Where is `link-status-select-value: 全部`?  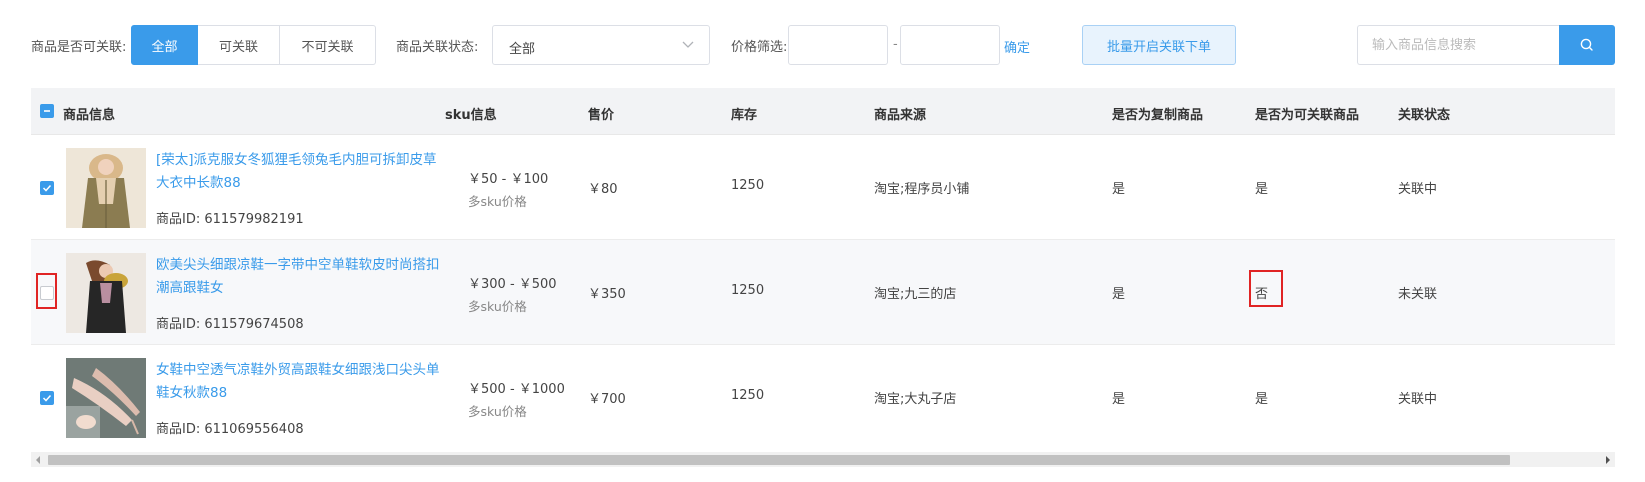 link-status-select-value: 全部 is located at coordinates (522, 49).